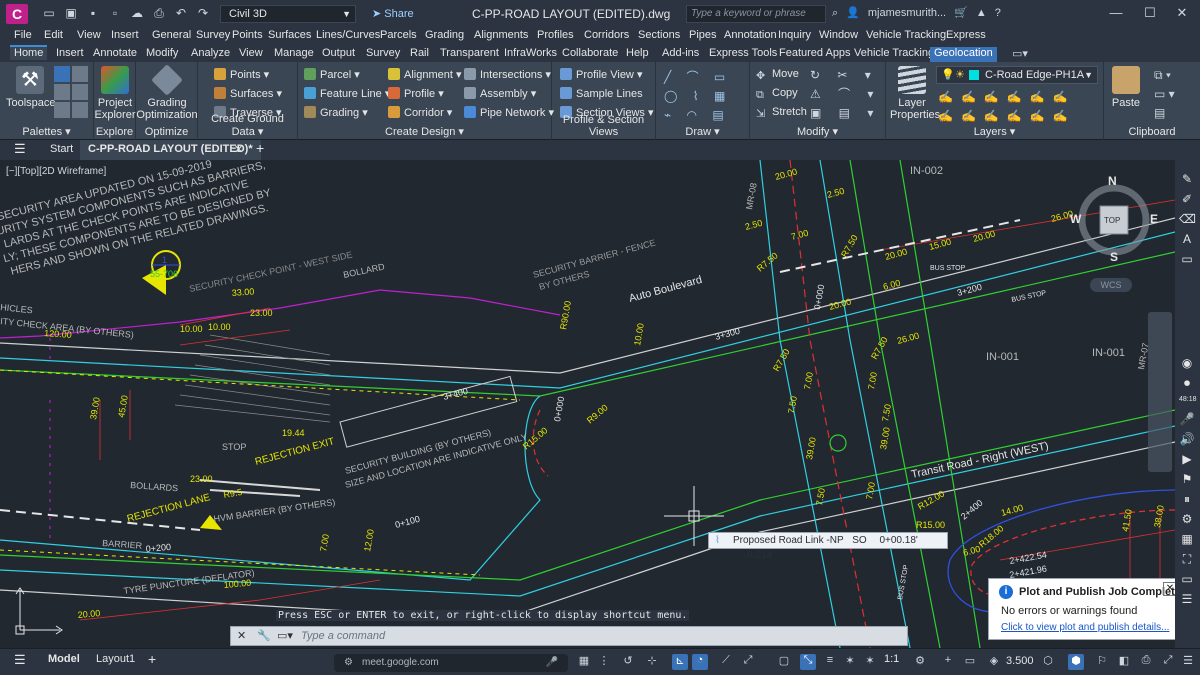 This screenshot has height=675, width=1200. Describe the element at coordinates (845, 94) in the screenshot. I see `modify-tools: ↻ ✂ ▾ ⚠ ⌒ ▾ ▣ ▤ ▾` at that location.